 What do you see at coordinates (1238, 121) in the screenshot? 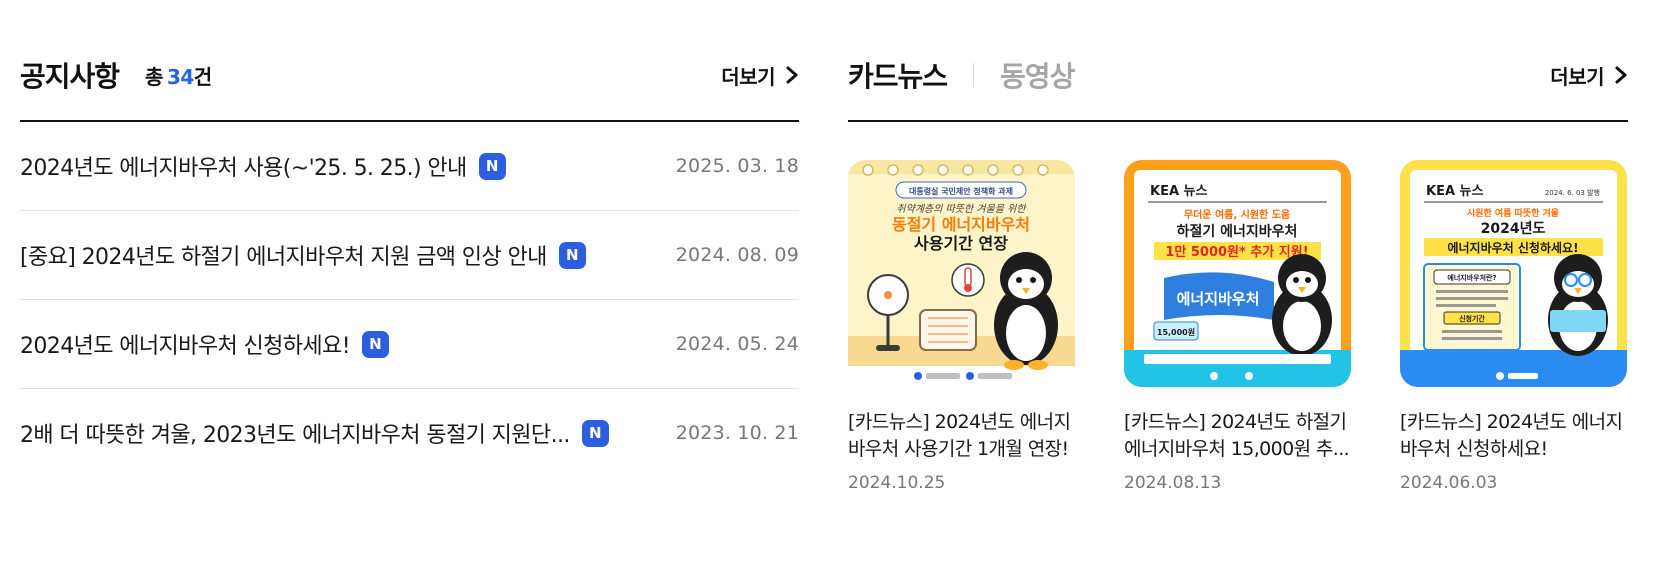
I see `cardnews-divider` at bounding box center [1238, 121].